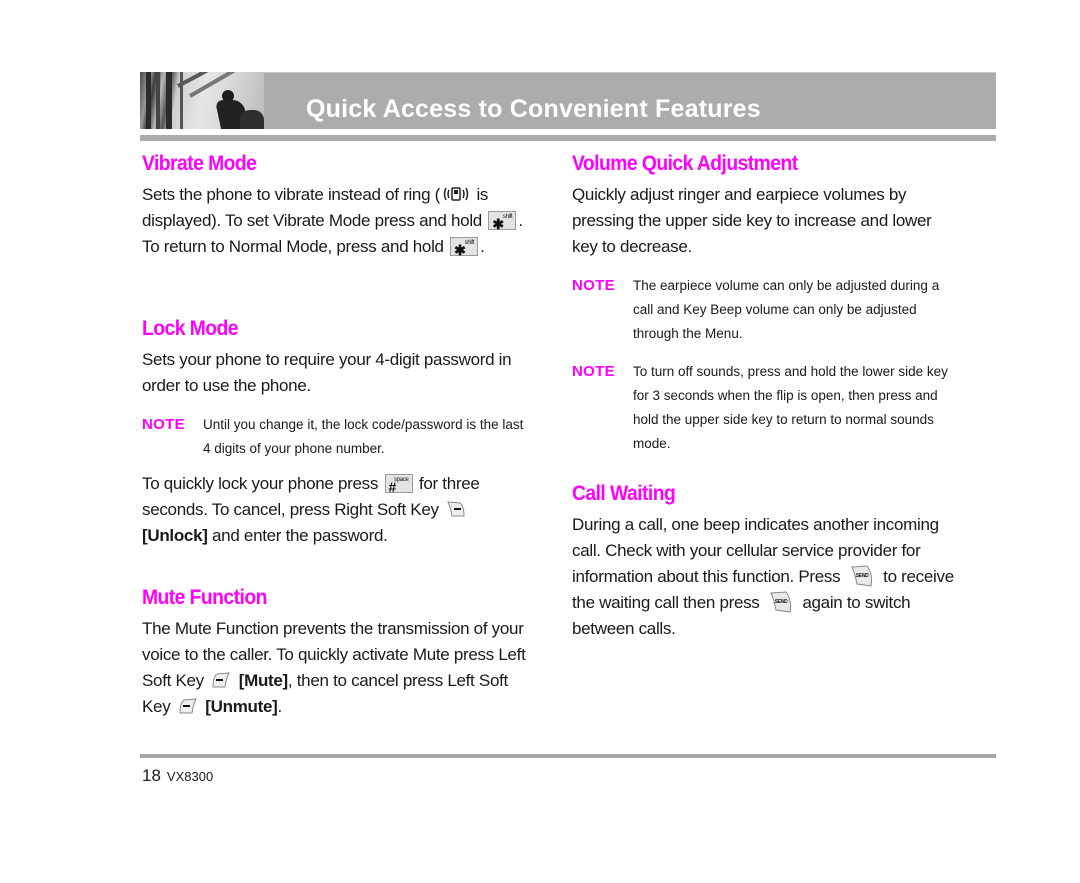  I want to click on section-title: Volume Quick Adjustment, so click(685, 163).